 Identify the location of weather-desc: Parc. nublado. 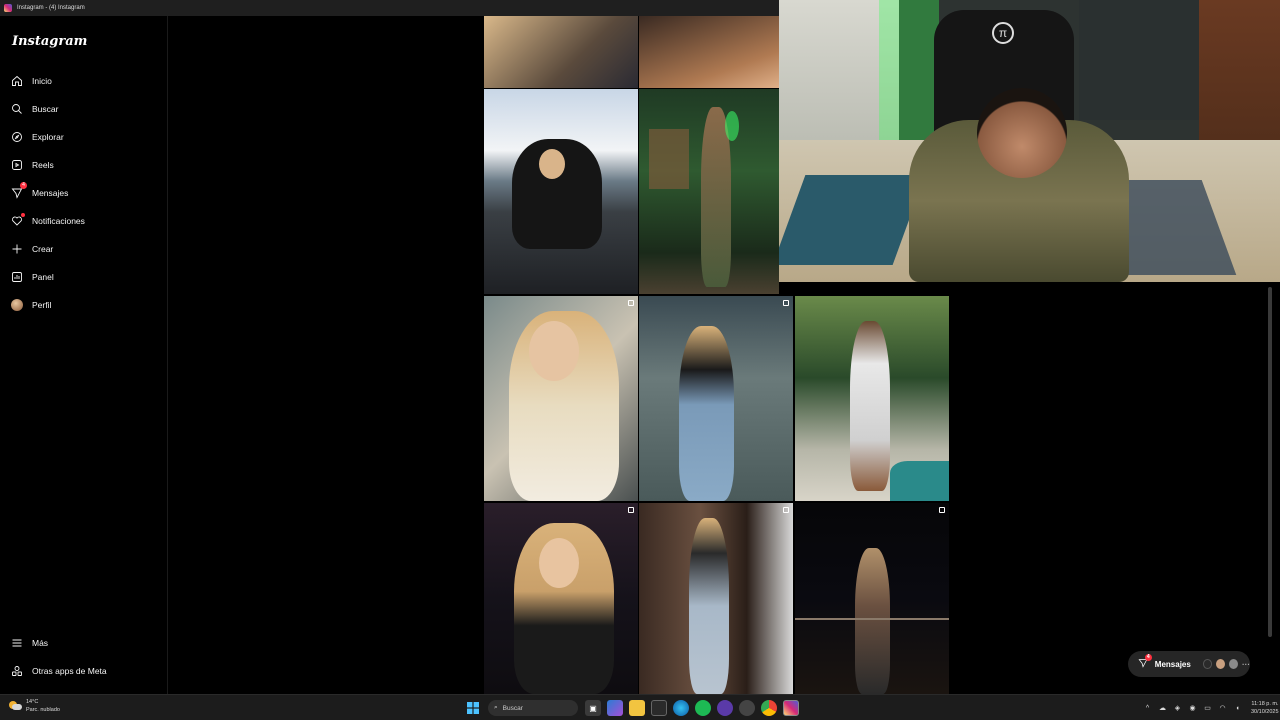
(43, 710).